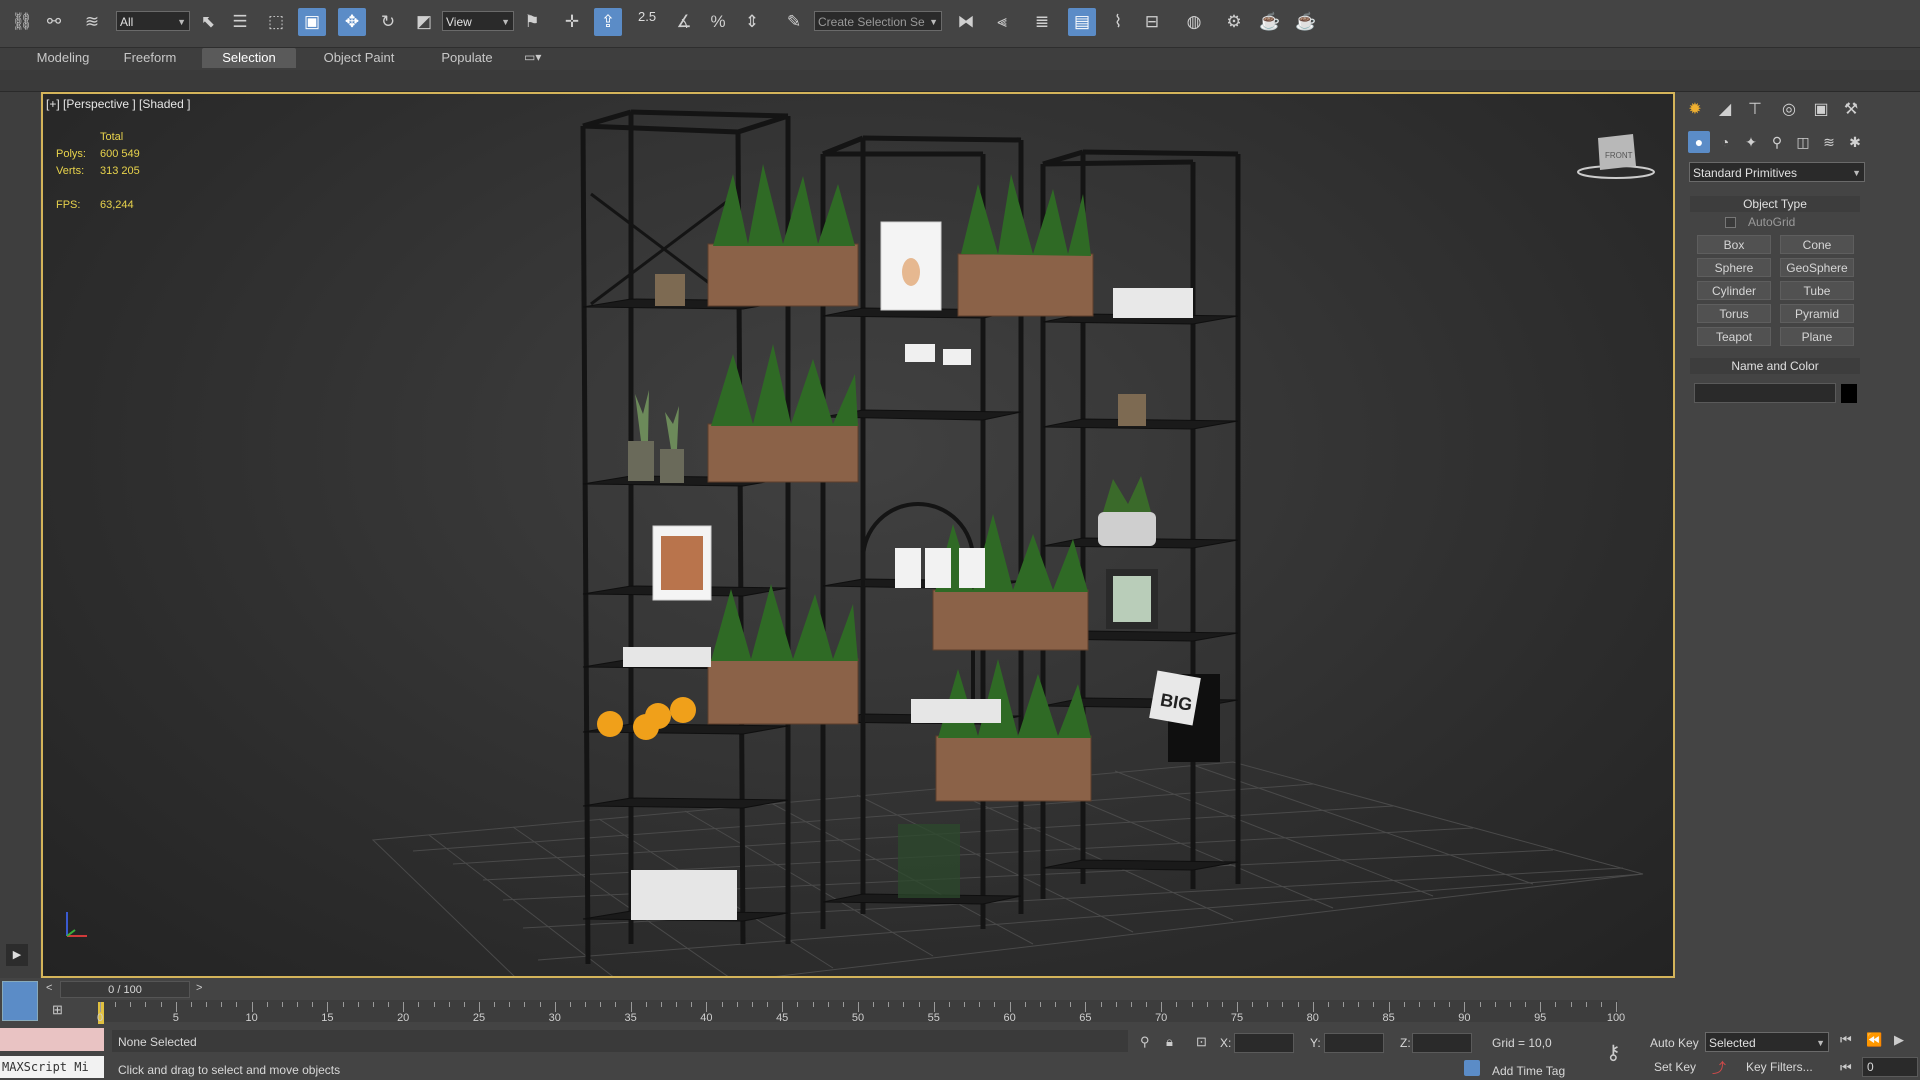  I want to click on z-coord-field, so click(1442, 1043).